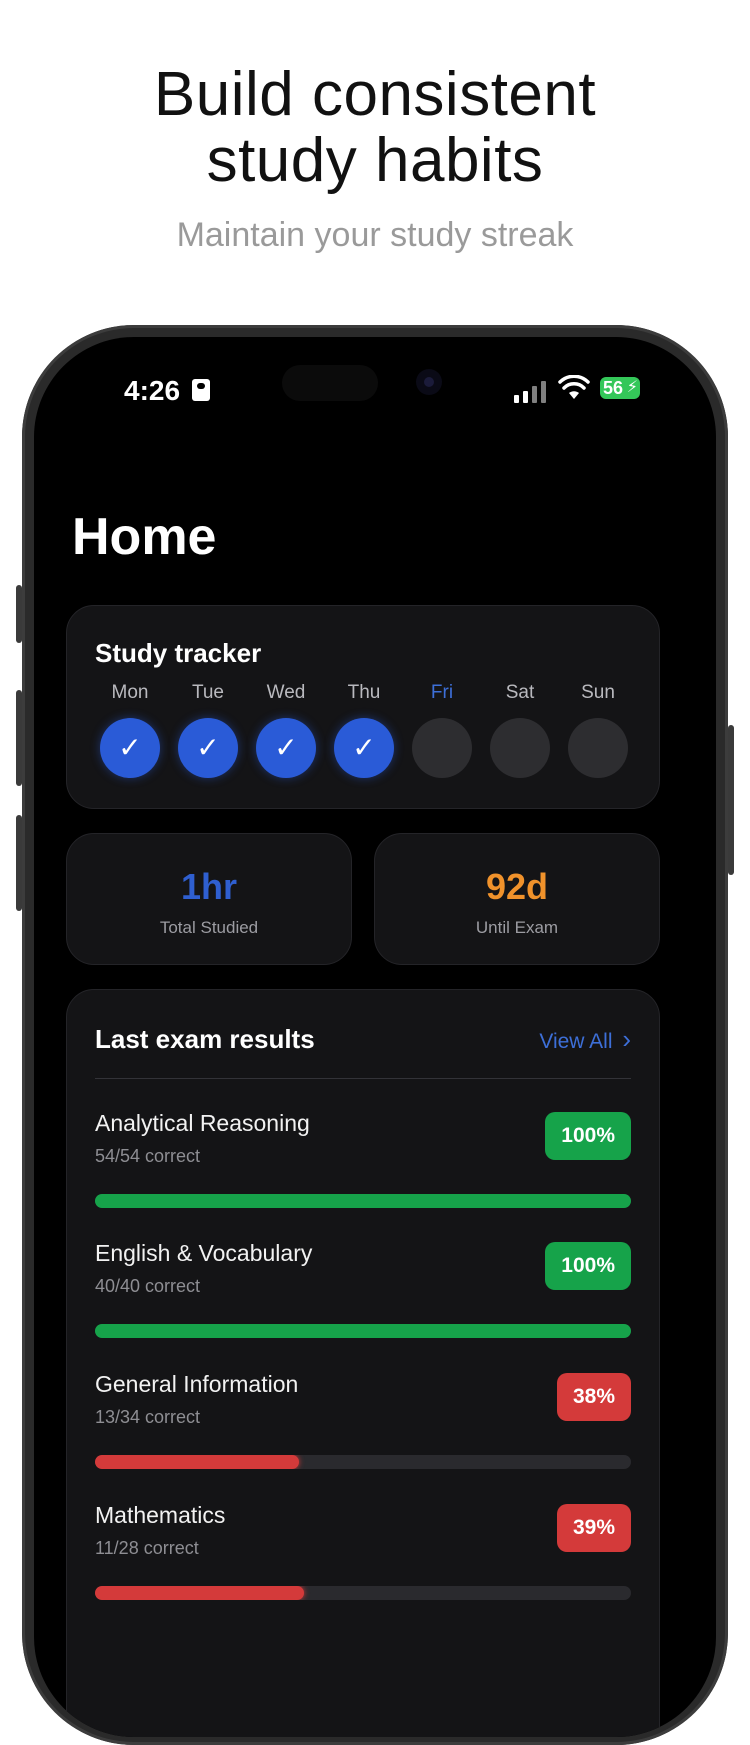 Image resolution: width=750 pixels, height=1745 pixels. What do you see at coordinates (531, 391) in the screenshot?
I see `cellular-signal-icon` at bounding box center [531, 391].